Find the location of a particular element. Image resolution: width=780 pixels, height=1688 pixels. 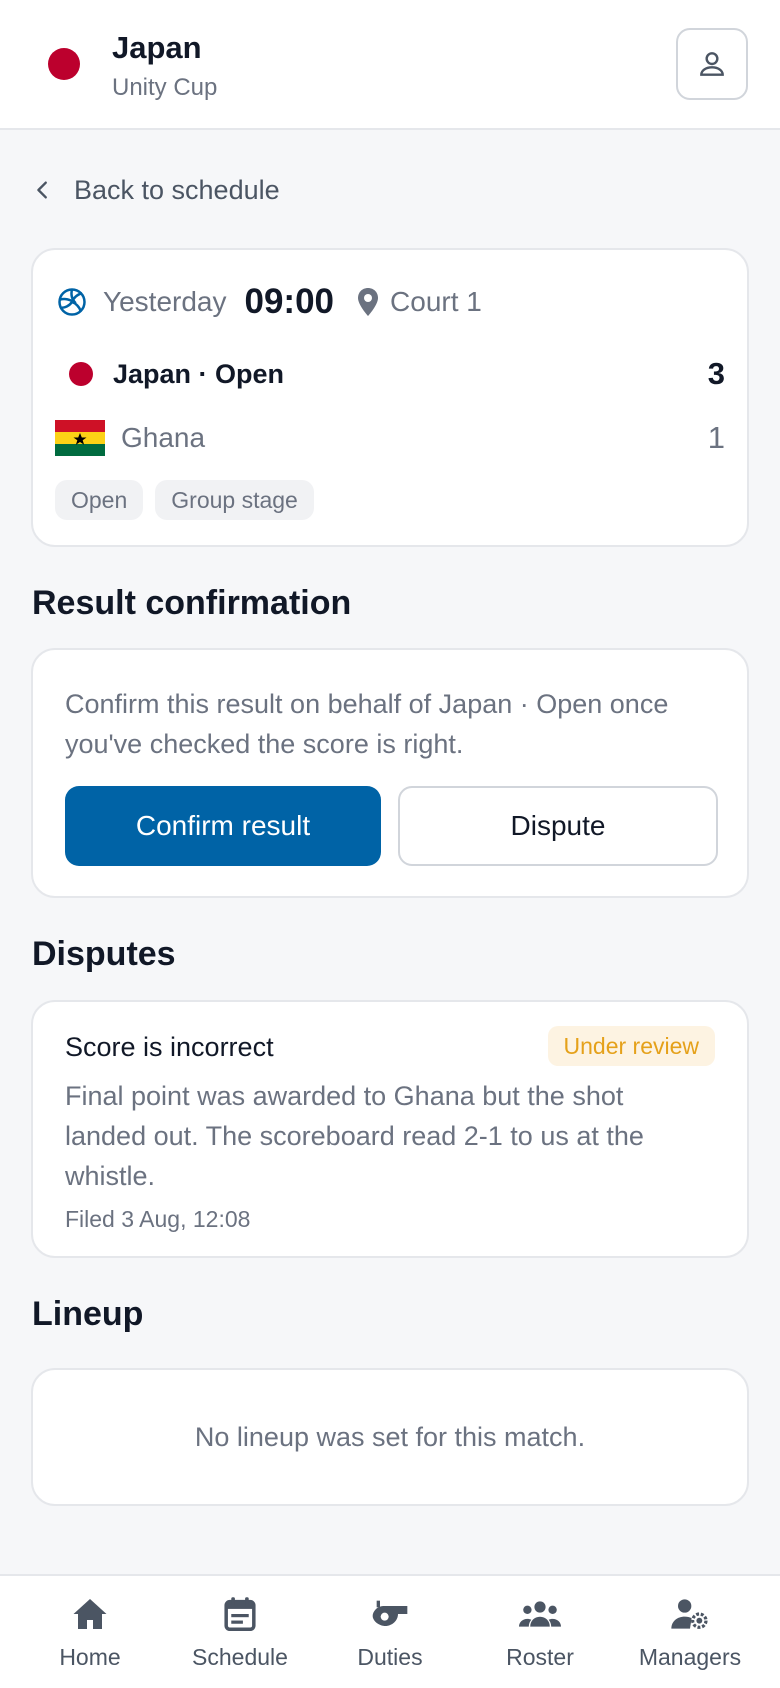

back-link-label: Back to schedule is located at coordinates (177, 189).